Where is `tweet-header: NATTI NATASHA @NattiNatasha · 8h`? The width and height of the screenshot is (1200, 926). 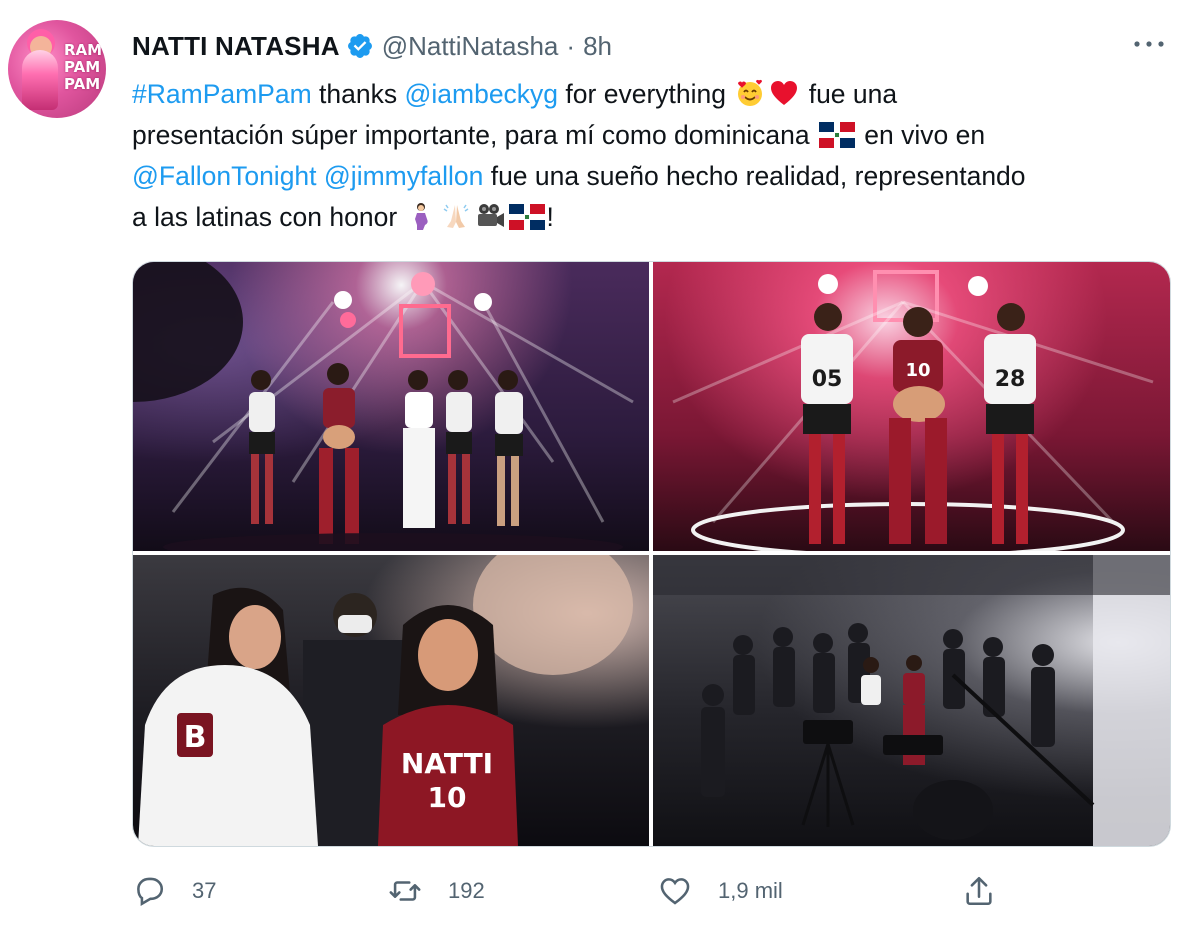
tweet-header: NATTI NATASHA @NattiNatasha · 8h is located at coordinates (372, 46).